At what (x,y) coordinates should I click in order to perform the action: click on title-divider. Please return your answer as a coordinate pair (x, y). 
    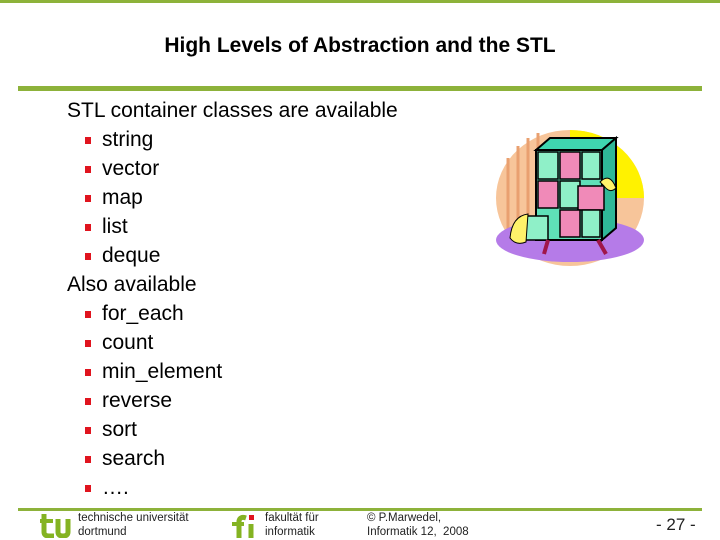
    Looking at the image, I should click on (360, 88).